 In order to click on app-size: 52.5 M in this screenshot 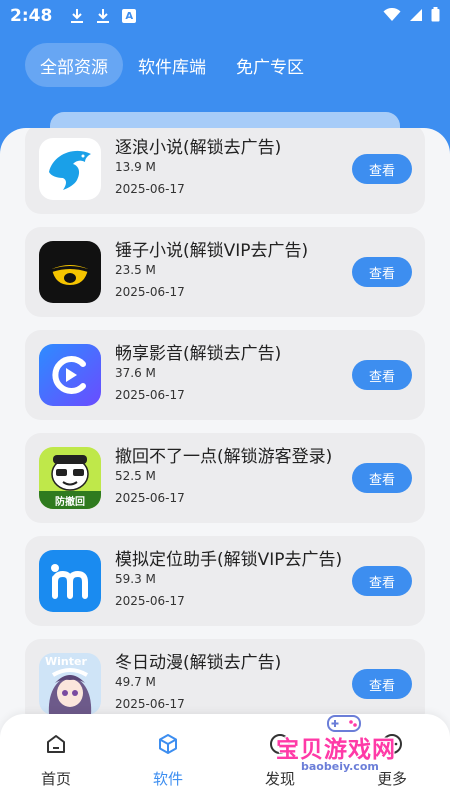, I will do `click(135, 476)`.